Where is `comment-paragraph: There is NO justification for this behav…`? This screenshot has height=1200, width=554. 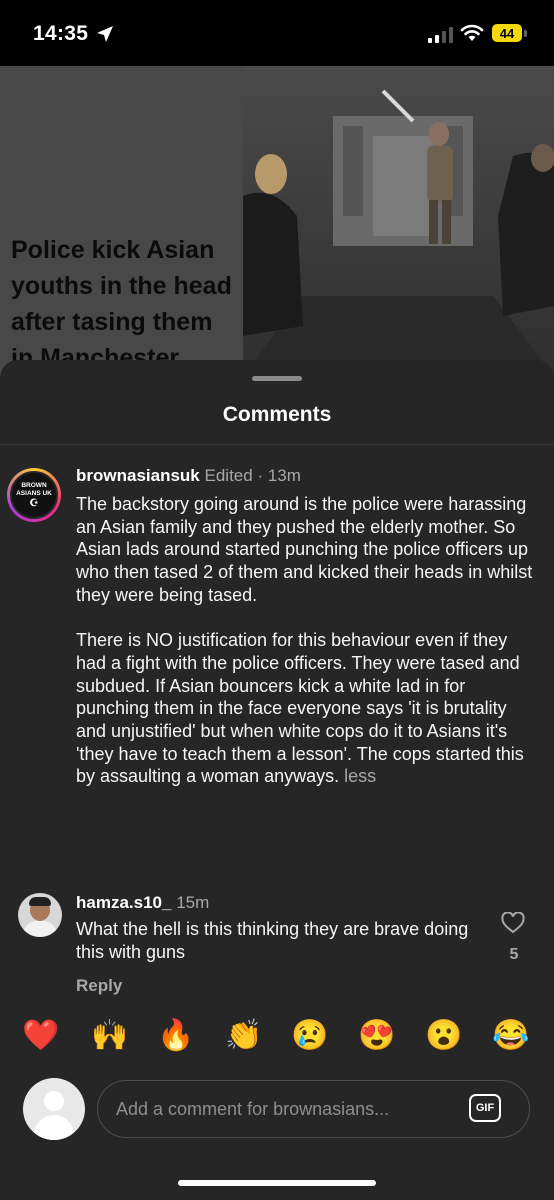
comment-paragraph: There is NO justification for this behav… is located at coordinates (306, 708).